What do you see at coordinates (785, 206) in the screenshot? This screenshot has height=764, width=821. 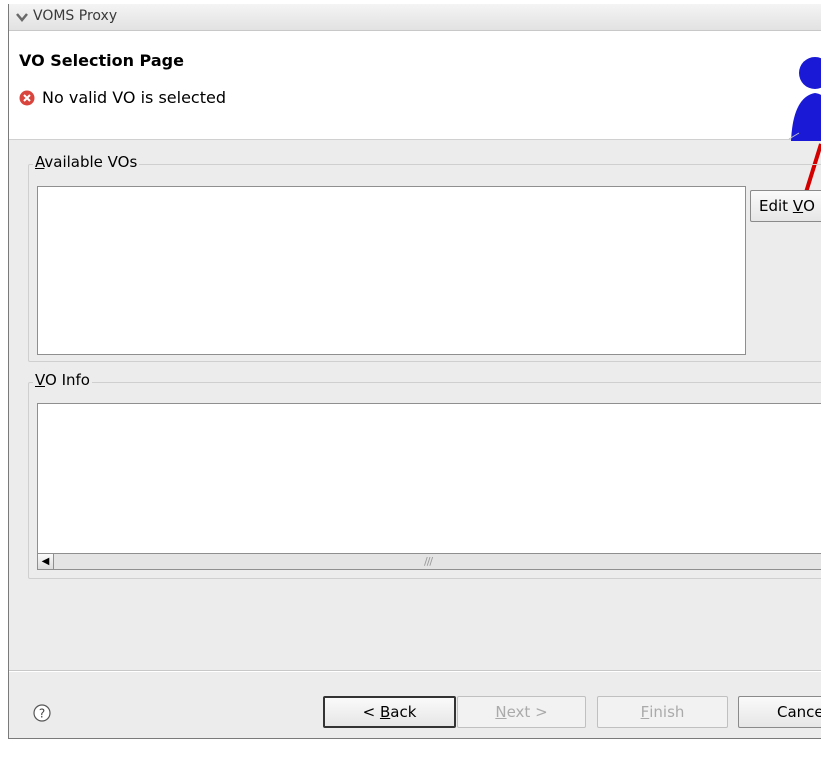 I see `edit-vo-button: Edit VO` at bounding box center [785, 206].